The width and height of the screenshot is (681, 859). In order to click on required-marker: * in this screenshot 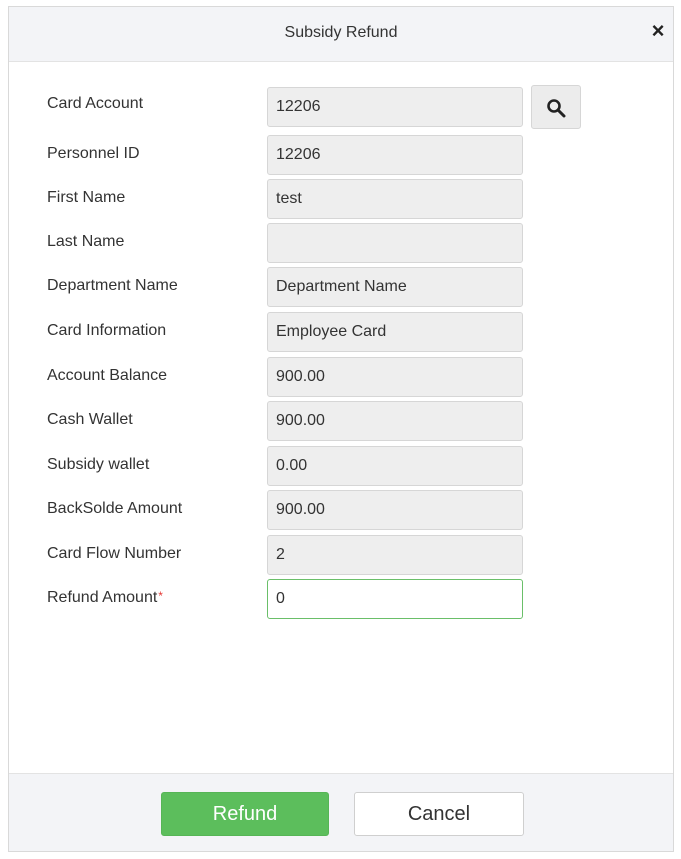, I will do `click(160, 596)`.